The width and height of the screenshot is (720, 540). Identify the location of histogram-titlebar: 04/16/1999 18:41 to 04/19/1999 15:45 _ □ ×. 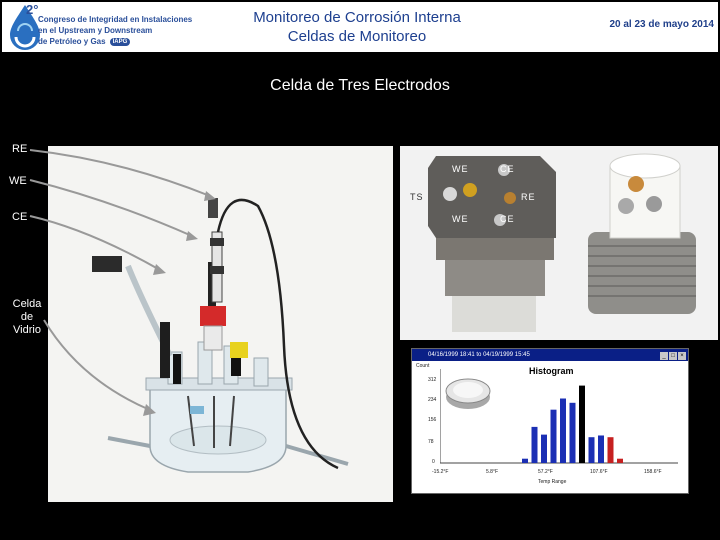
(550, 355).